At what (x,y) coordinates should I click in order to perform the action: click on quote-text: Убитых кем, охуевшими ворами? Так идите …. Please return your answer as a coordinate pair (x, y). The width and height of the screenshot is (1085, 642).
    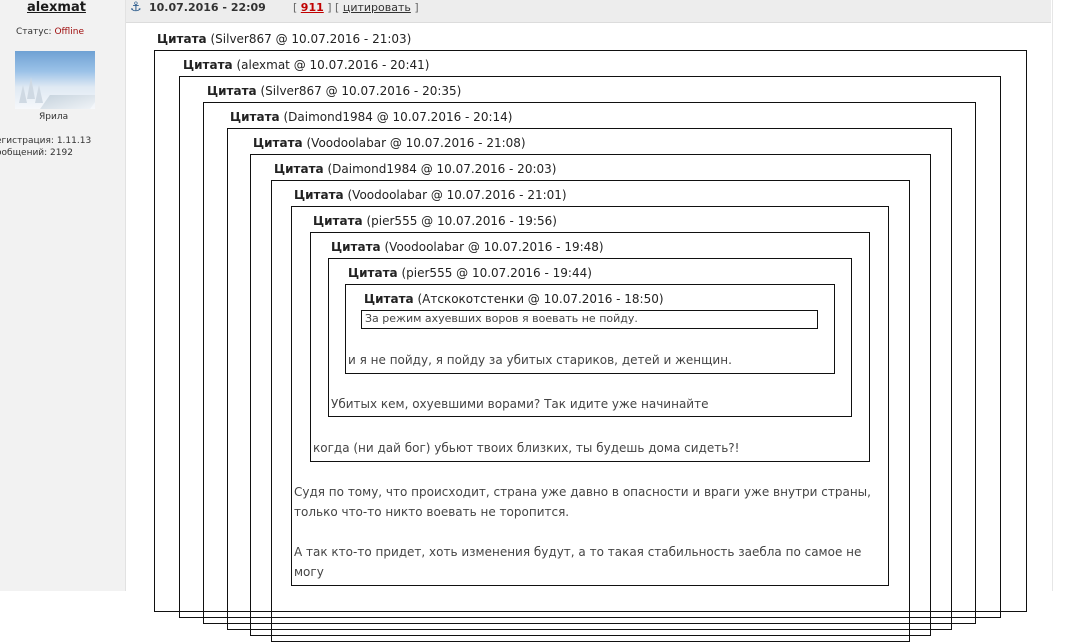
    Looking at the image, I should click on (520, 404).